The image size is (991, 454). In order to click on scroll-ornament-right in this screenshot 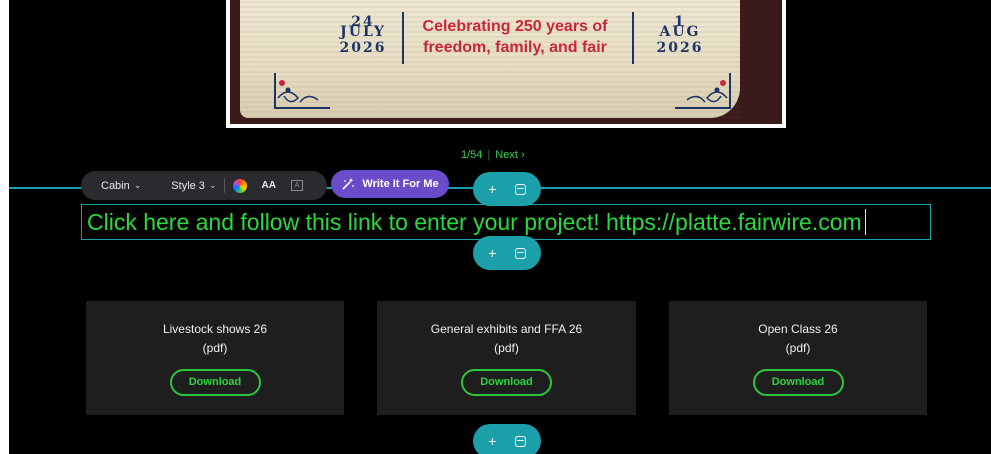, I will do `click(703, 91)`.